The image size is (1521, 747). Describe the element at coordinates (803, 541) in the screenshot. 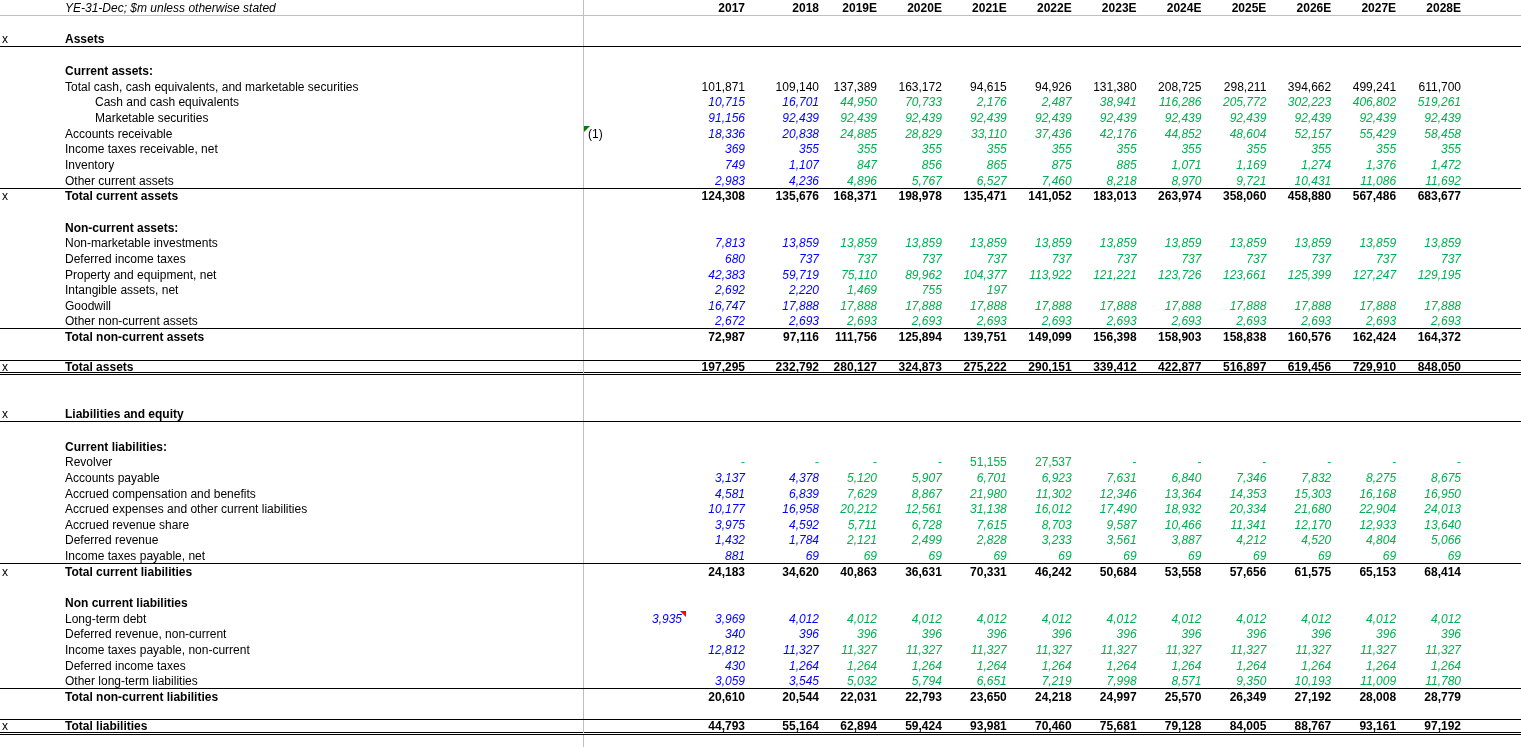

I see `table-cell: 1,784` at that location.